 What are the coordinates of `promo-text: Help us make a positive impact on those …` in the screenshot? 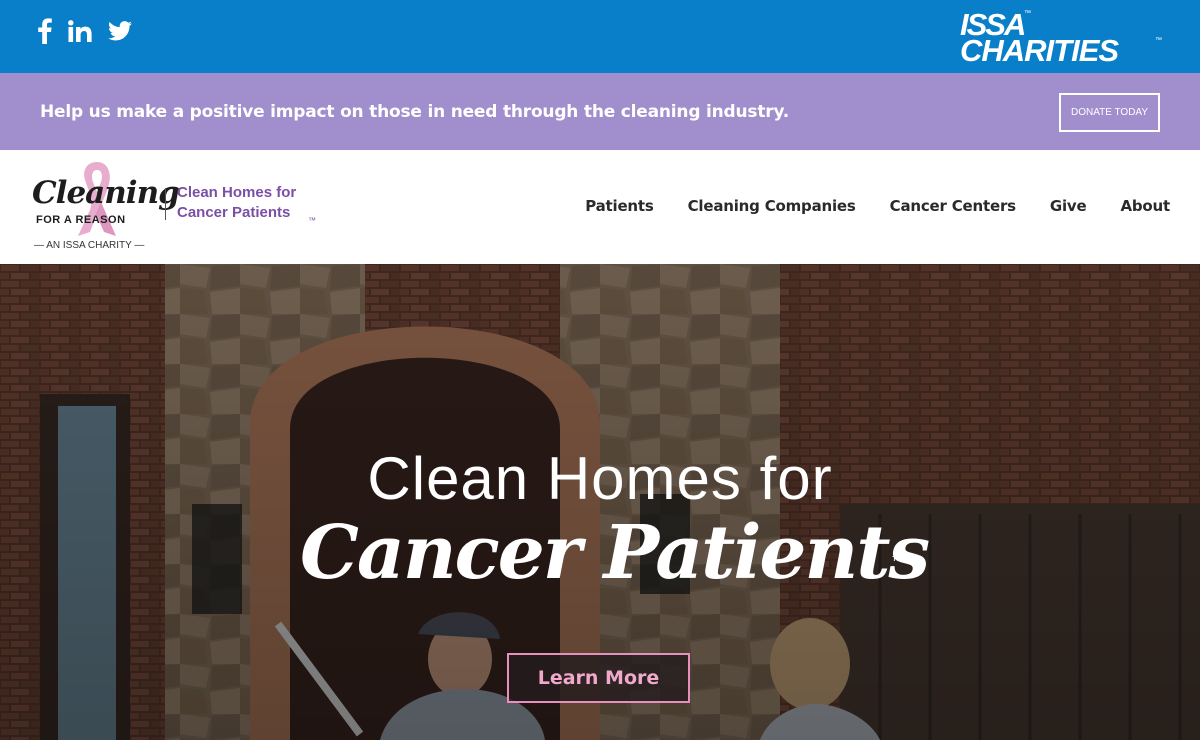 It's located at (415, 112).